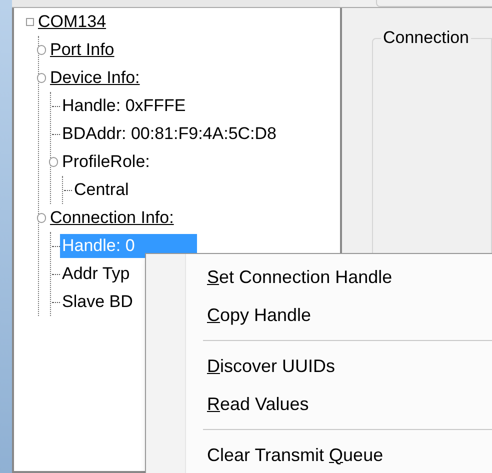 The image size is (492, 473). I want to click on tree-item: Central, so click(101, 190).